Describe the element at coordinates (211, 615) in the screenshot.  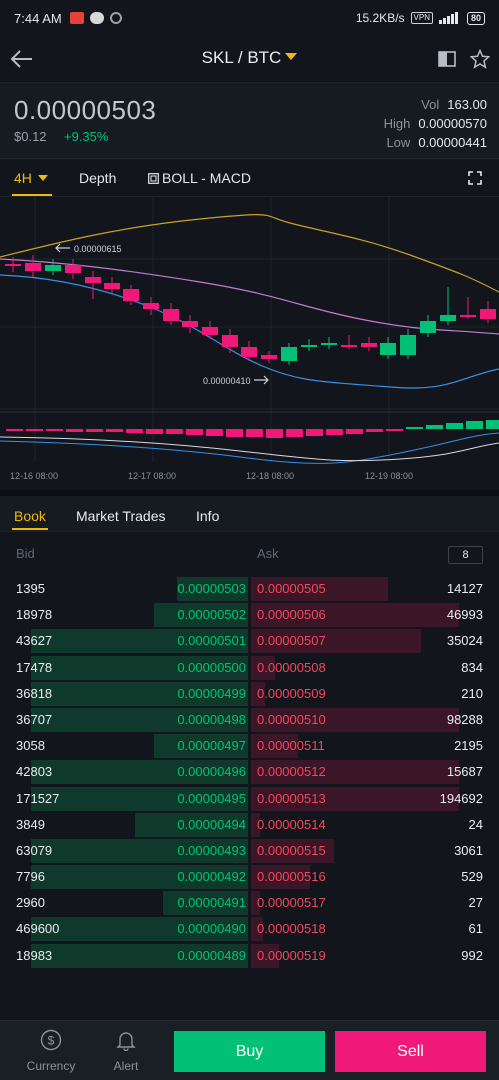
I see `bid-price: 0.00000502` at that location.